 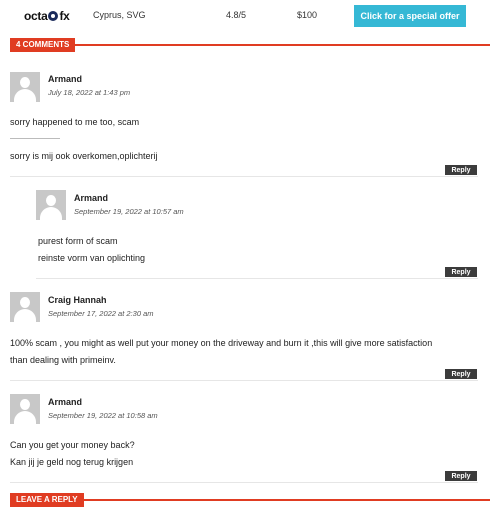 I want to click on special-offer-button: Click for a special offer, so click(x=410, y=16).